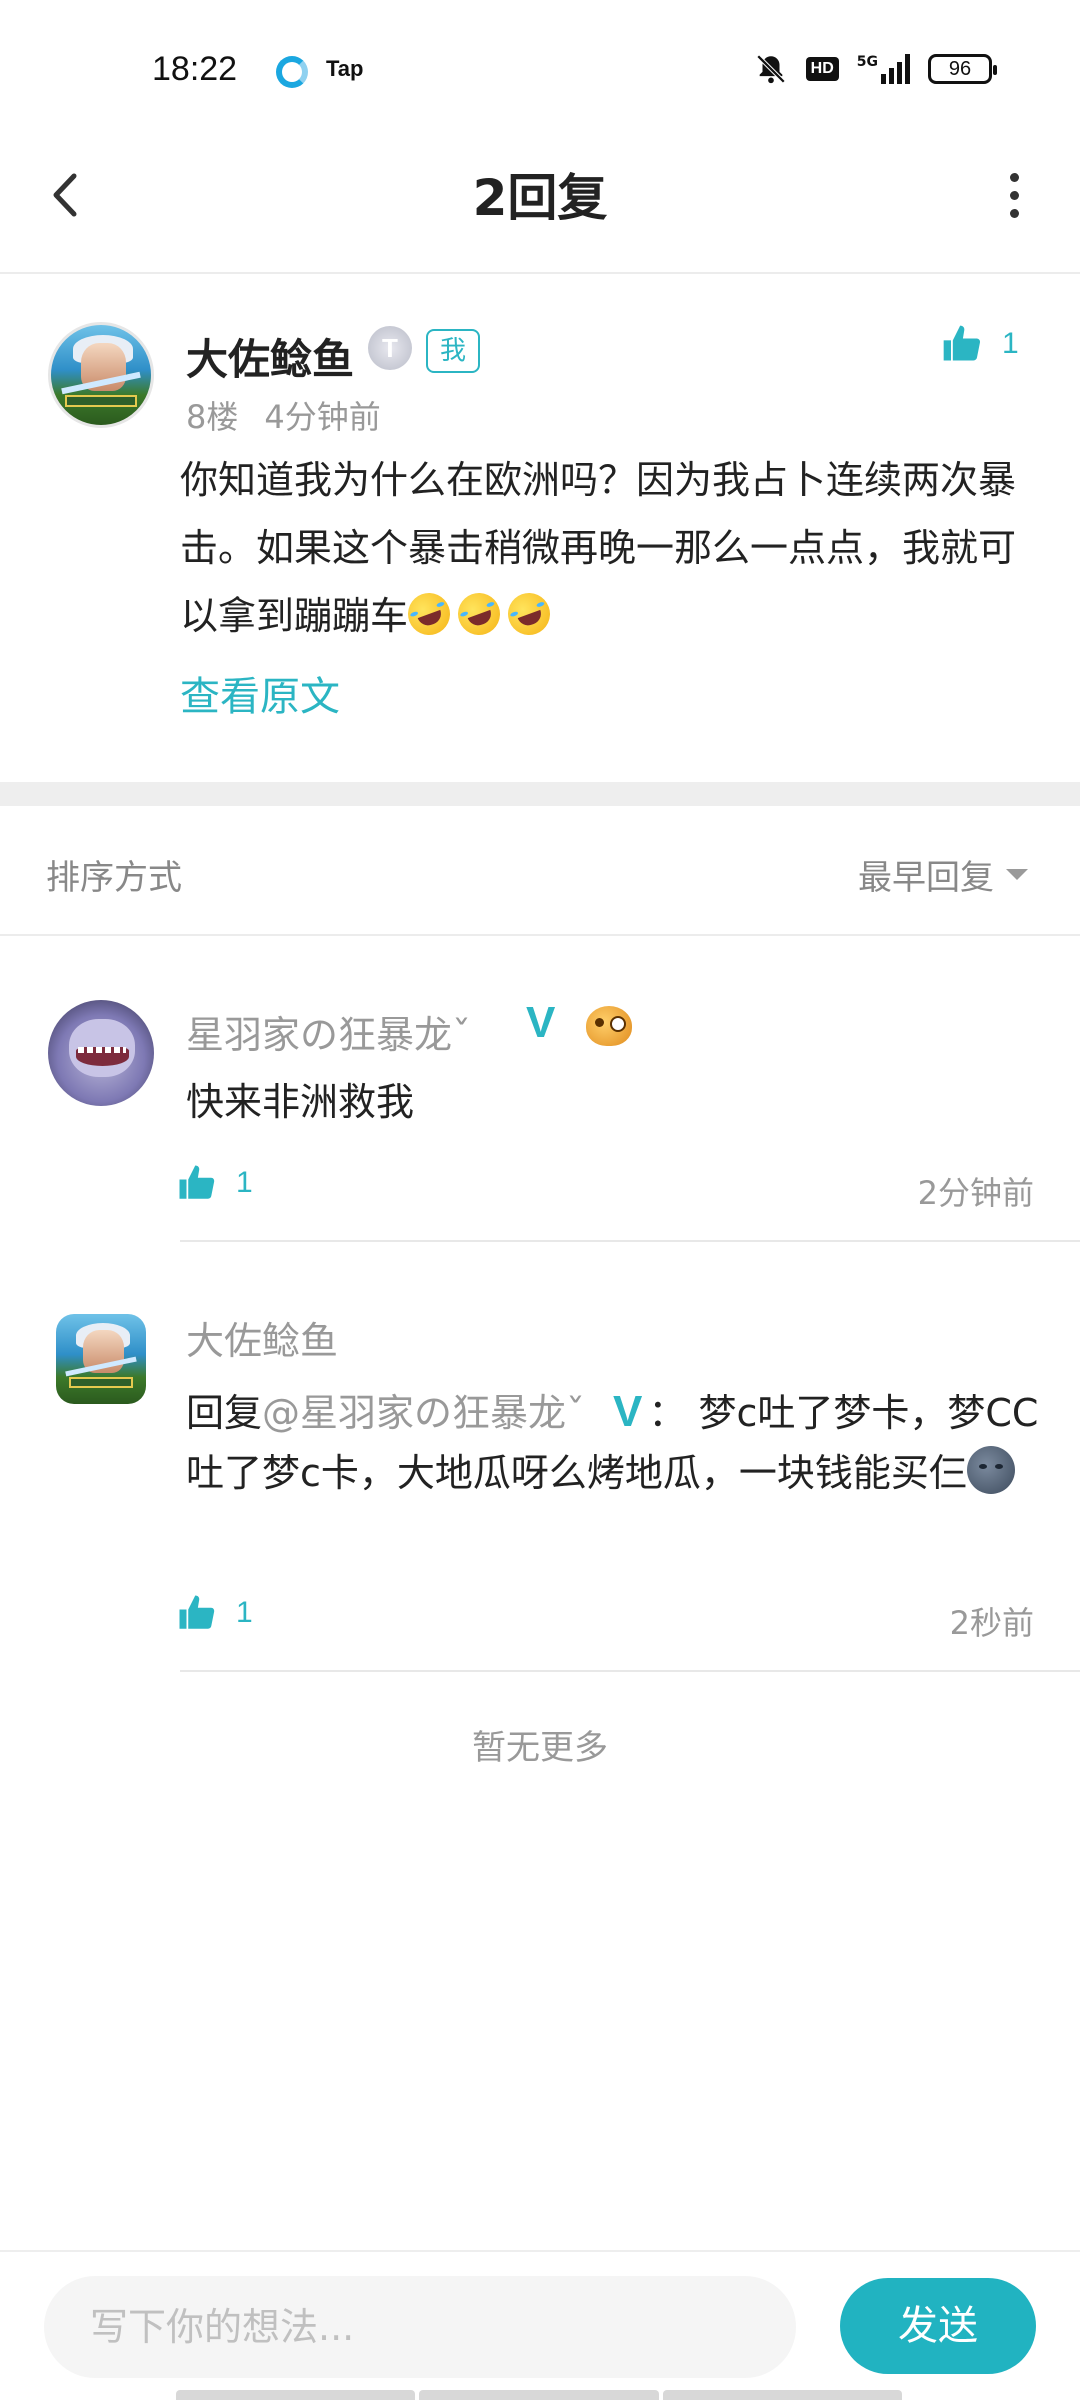  Describe the element at coordinates (540, 1748) in the screenshot. I see `no-more-label: 暂无更多` at that location.